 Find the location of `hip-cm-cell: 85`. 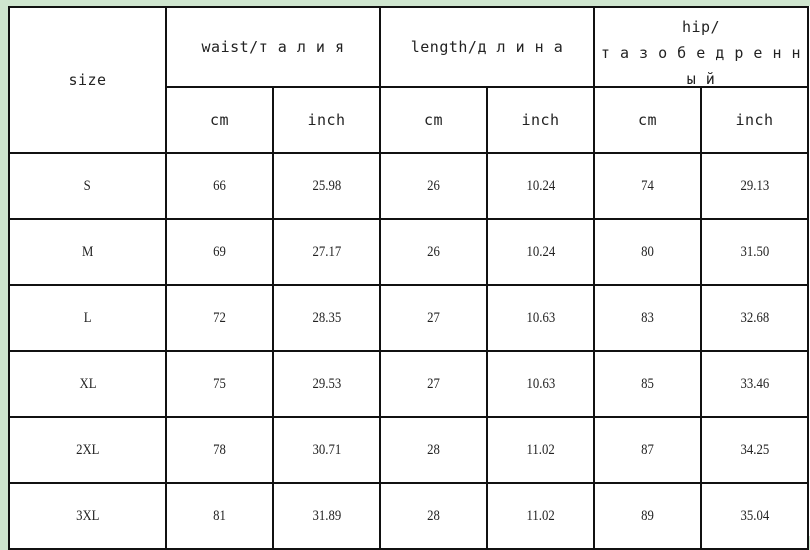

hip-cm-cell: 85 is located at coordinates (647, 384).